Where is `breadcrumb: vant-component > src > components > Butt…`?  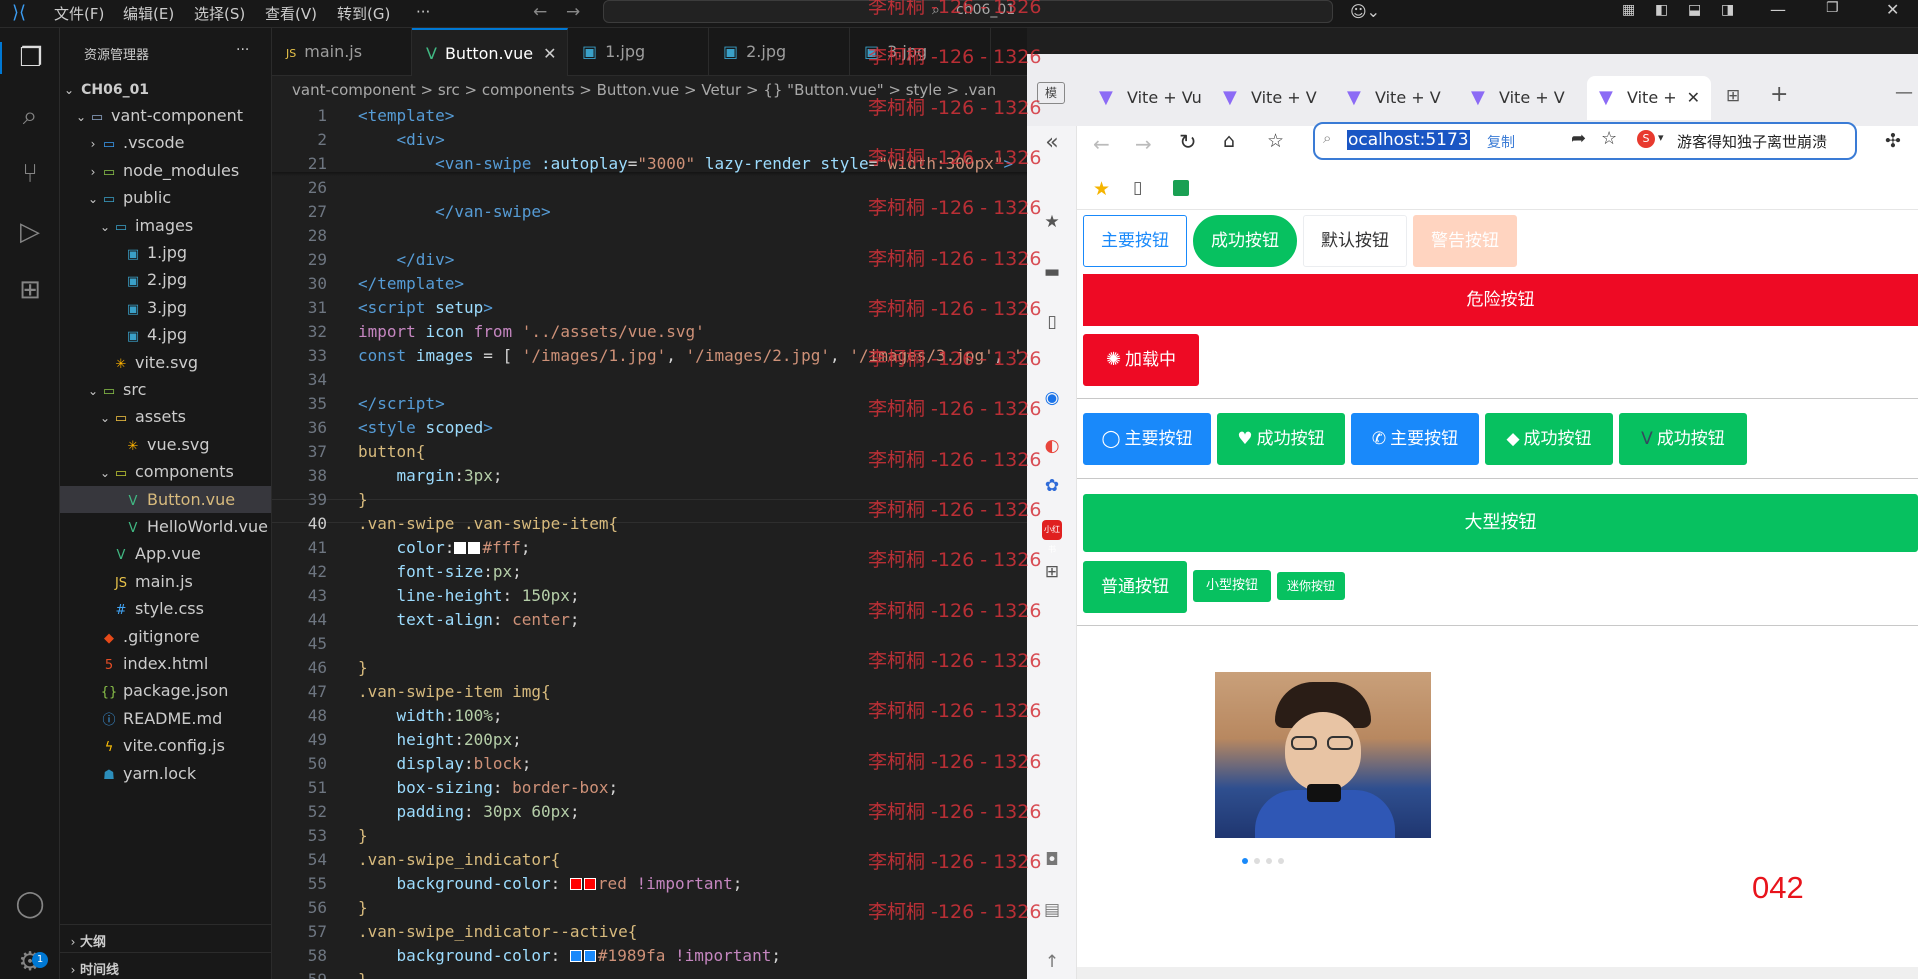
breadcrumb: vant-component > src > components > Butt… is located at coordinates (649, 90).